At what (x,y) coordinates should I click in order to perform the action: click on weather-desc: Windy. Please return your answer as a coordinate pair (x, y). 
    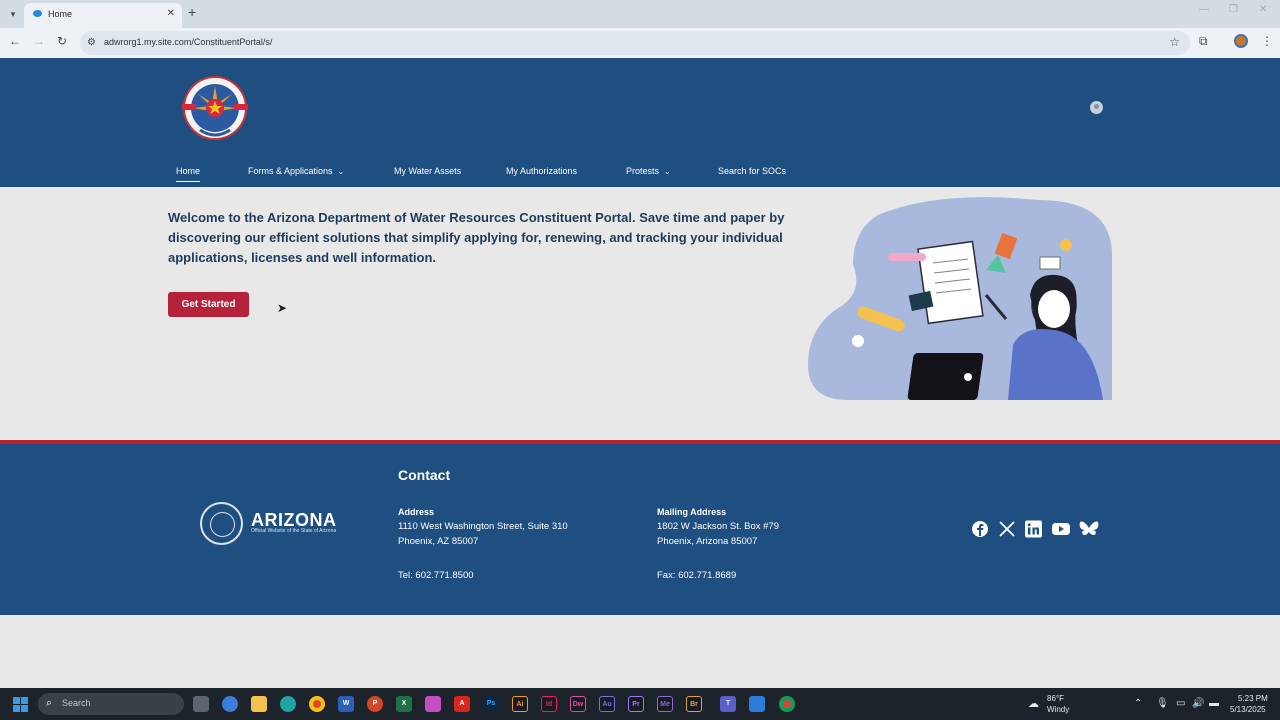
    Looking at the image, I should click on (1058, 709).